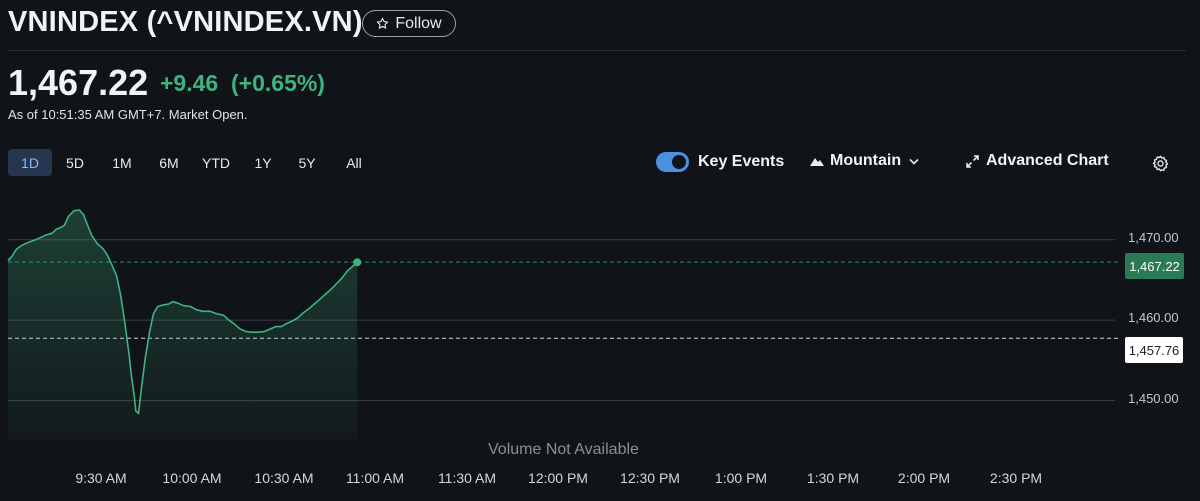  Describe the element at coordinates (1153, 318) in the screenshot. I see `y-tick-label: 1,460.00` at that location.